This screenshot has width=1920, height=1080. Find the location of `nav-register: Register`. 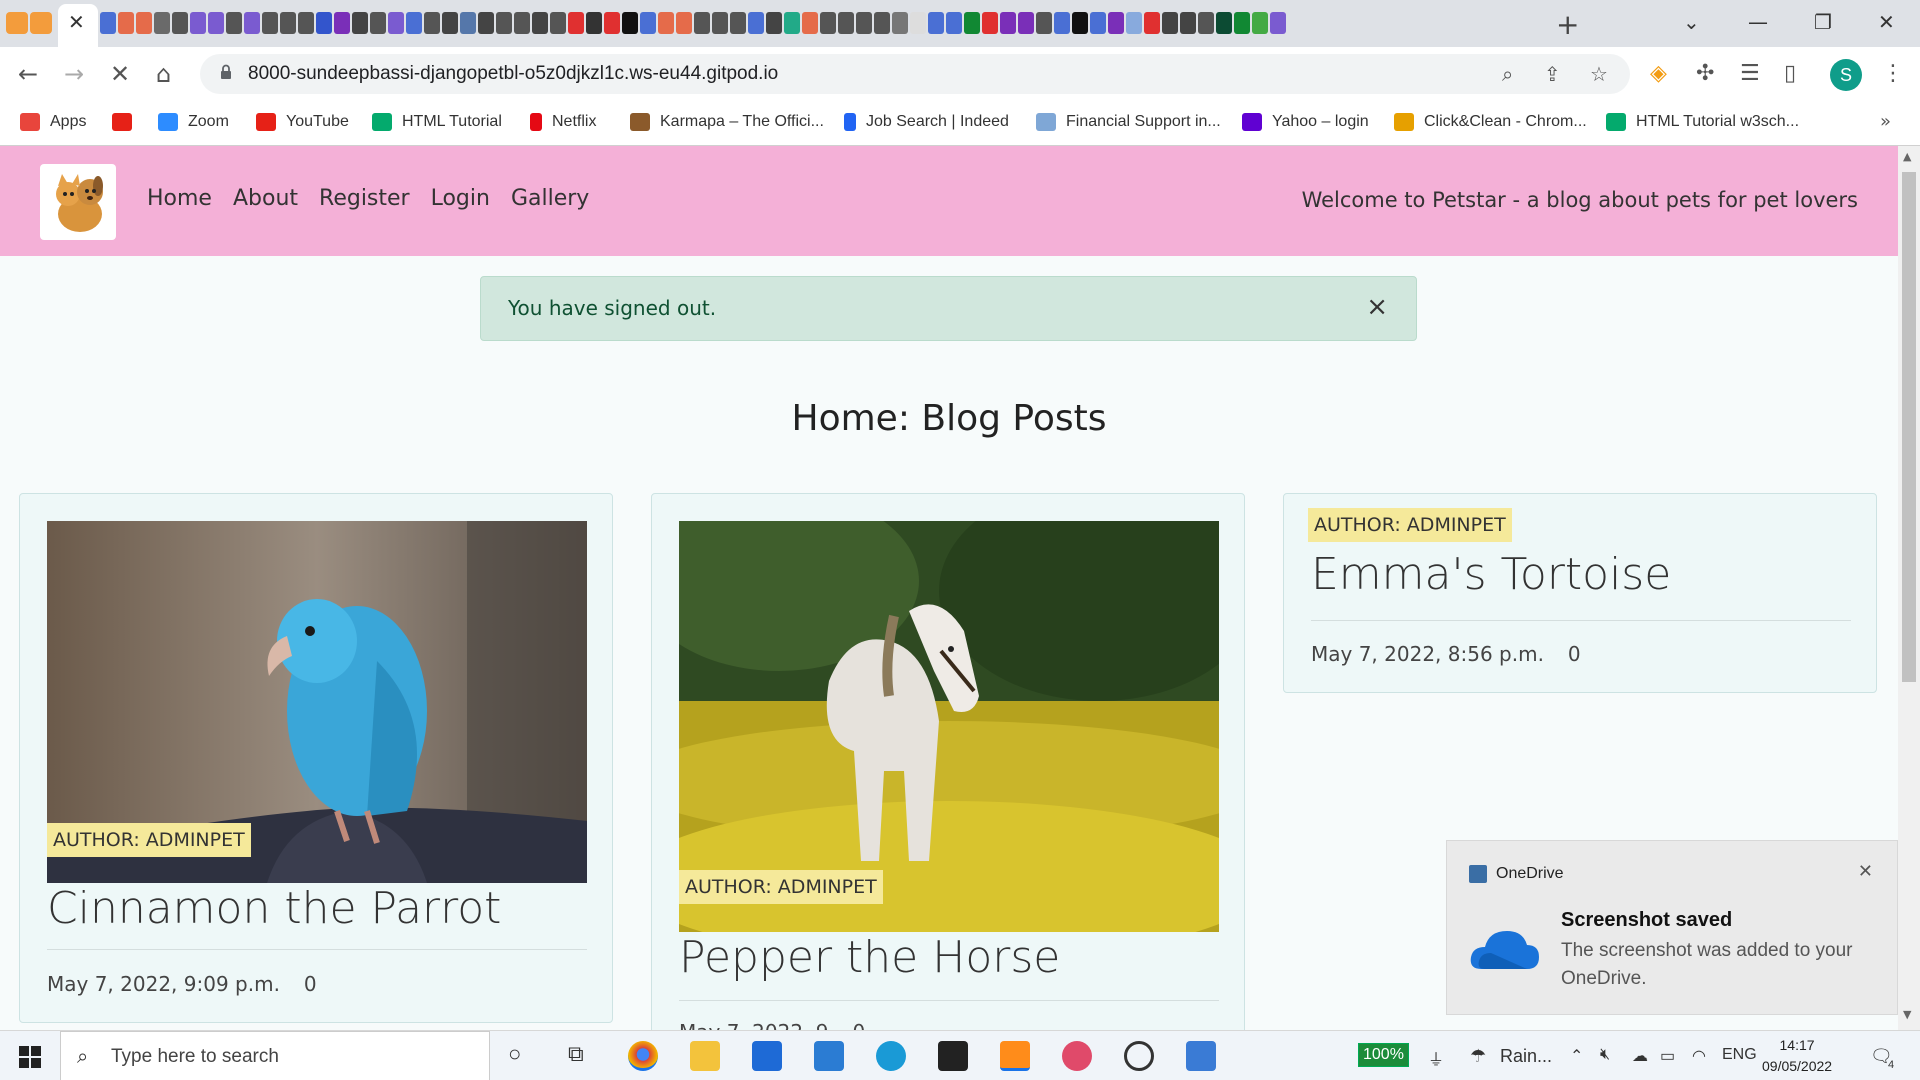

nav-register: Register is located at coordinates (364, 198).